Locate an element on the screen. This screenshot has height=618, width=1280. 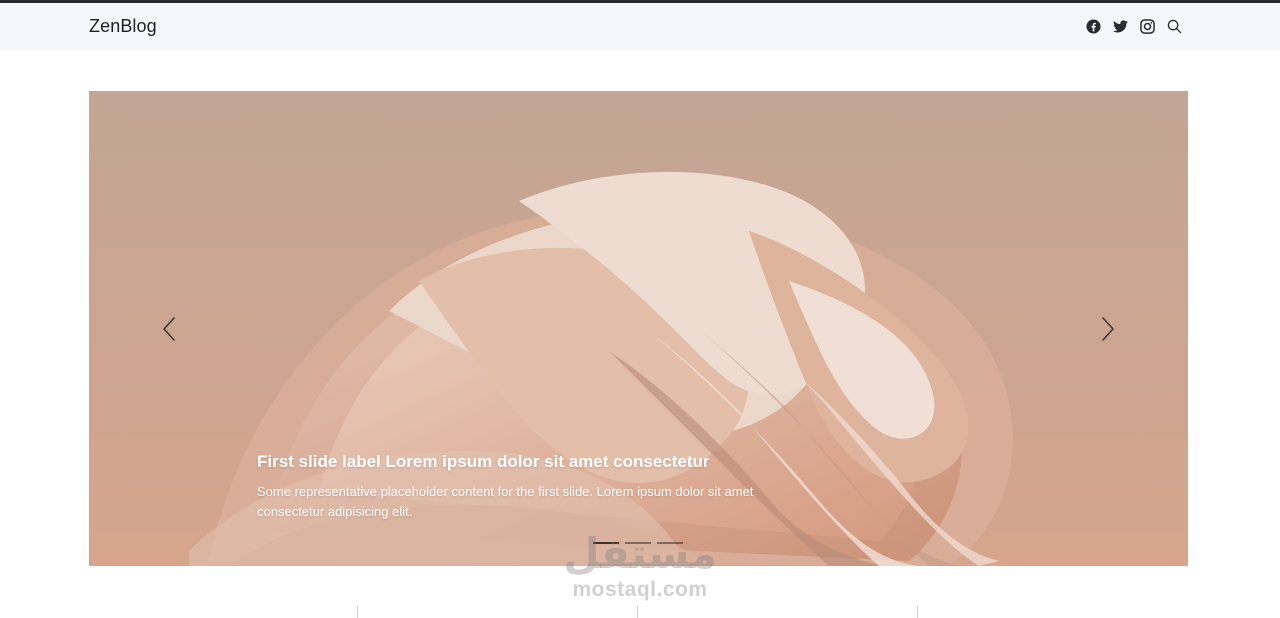
carousel-prev-button is located at coordinates (169, 328).